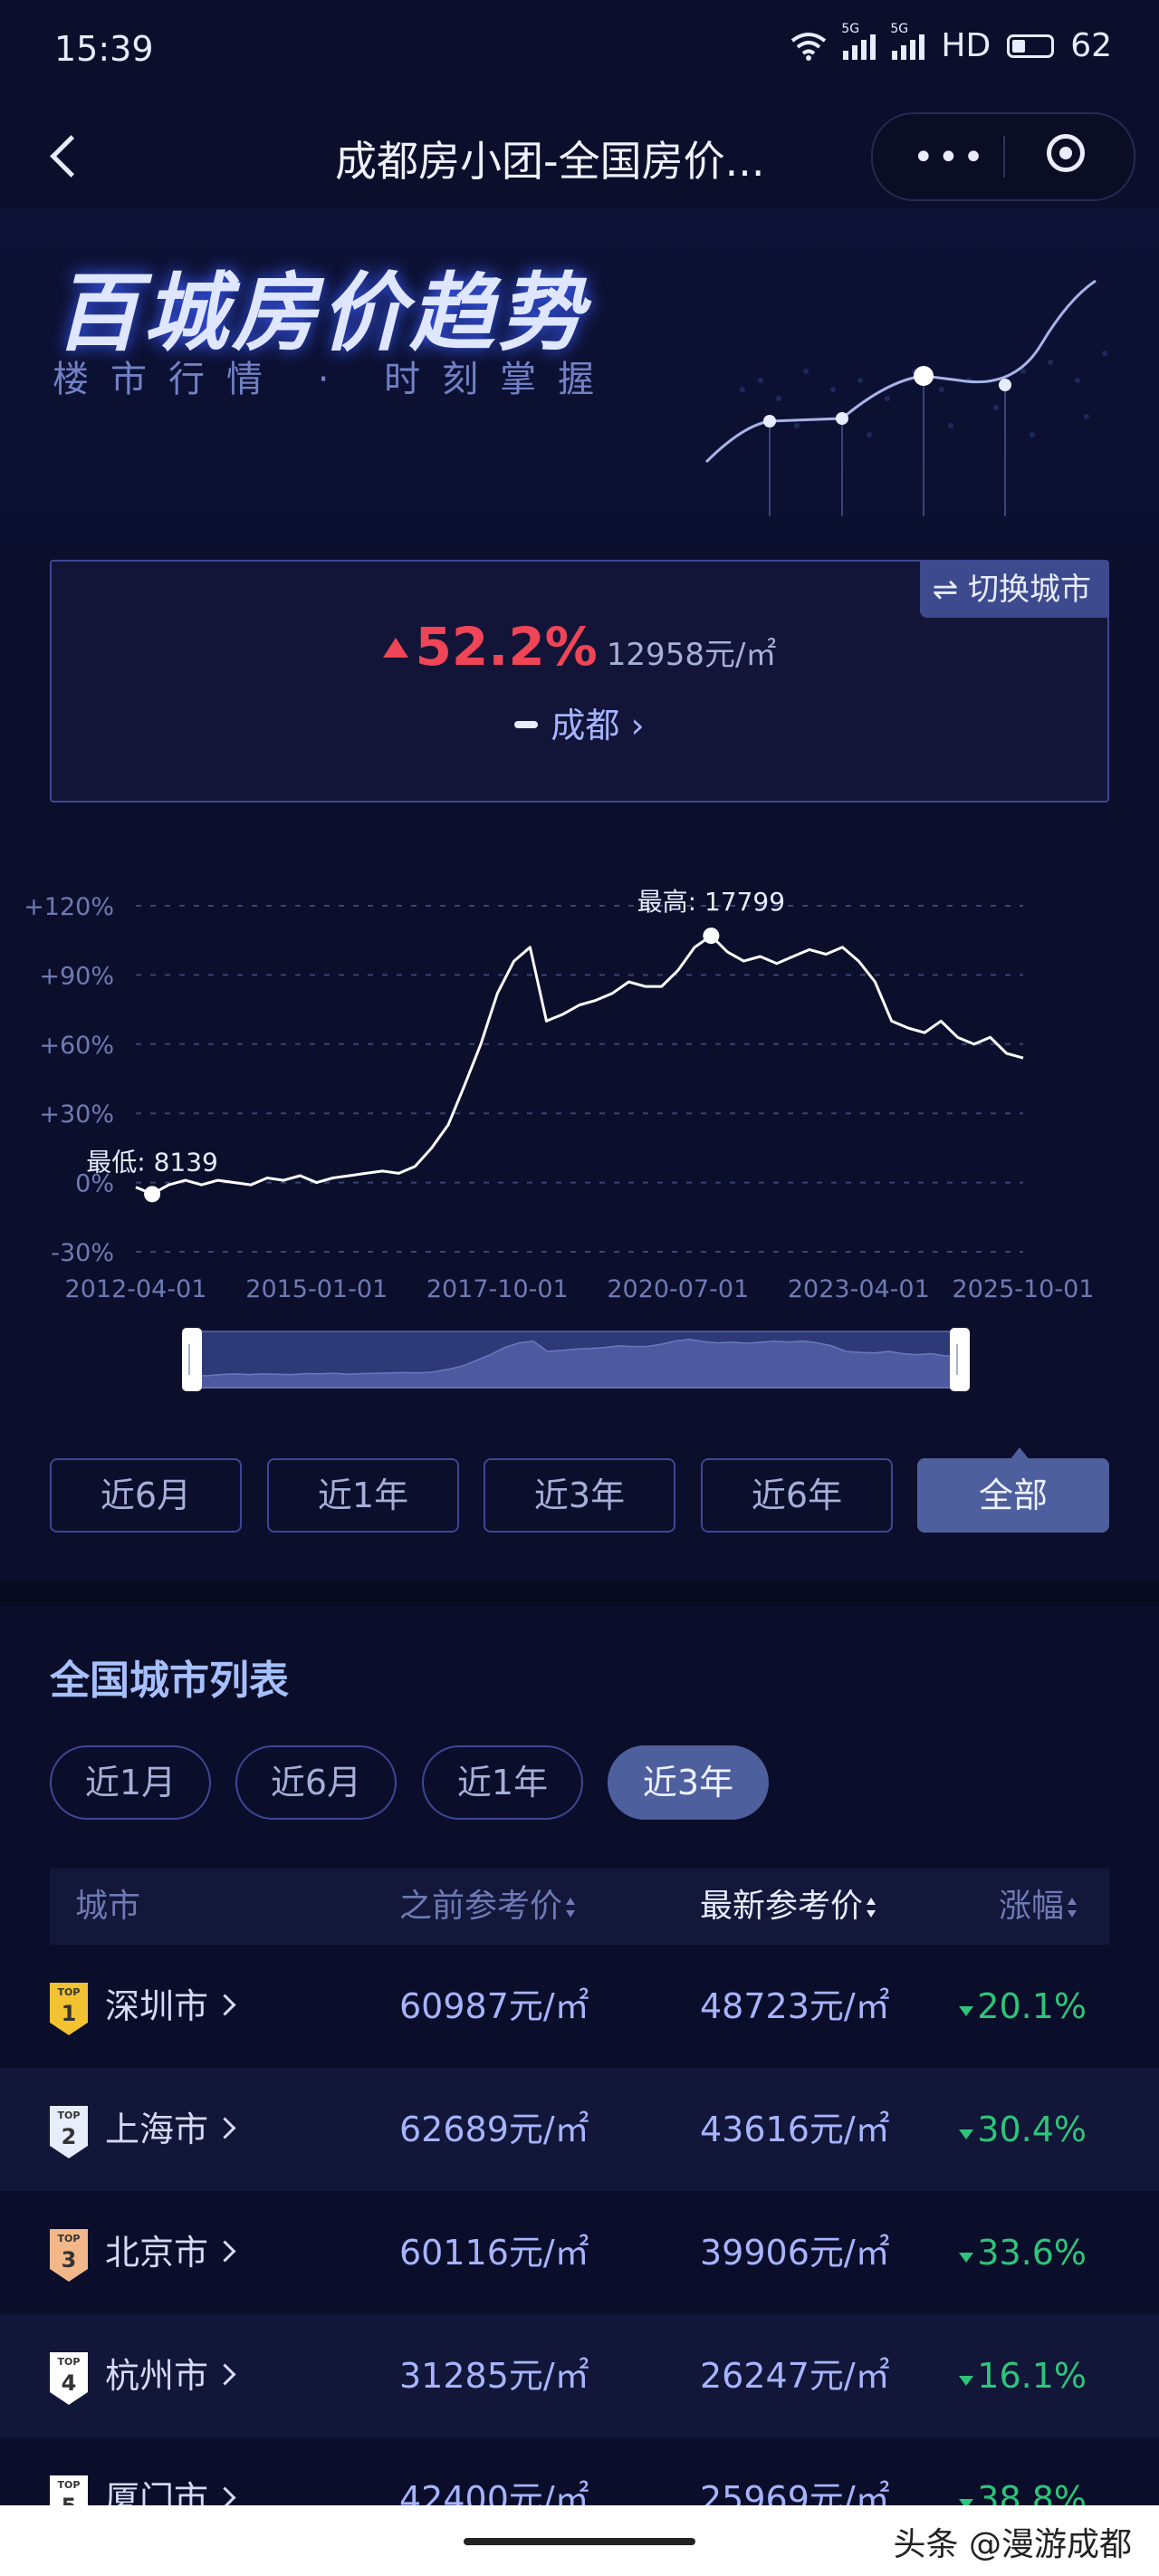 The height and width of the screenshot is (2576, 1159). Describe the element at coordinates (579, 50) in the screenshot. I see `status-bar: 15:39 5G 5G HD 62` at that location.